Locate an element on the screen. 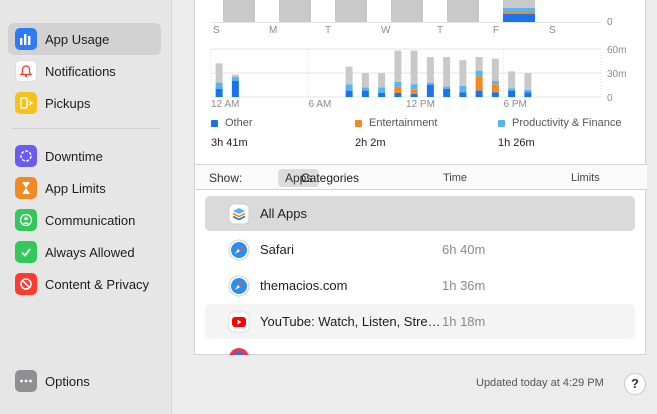 This screenshot has width=657, height=414. sidebar-item-label: Options is located at coordinates (67, 381).